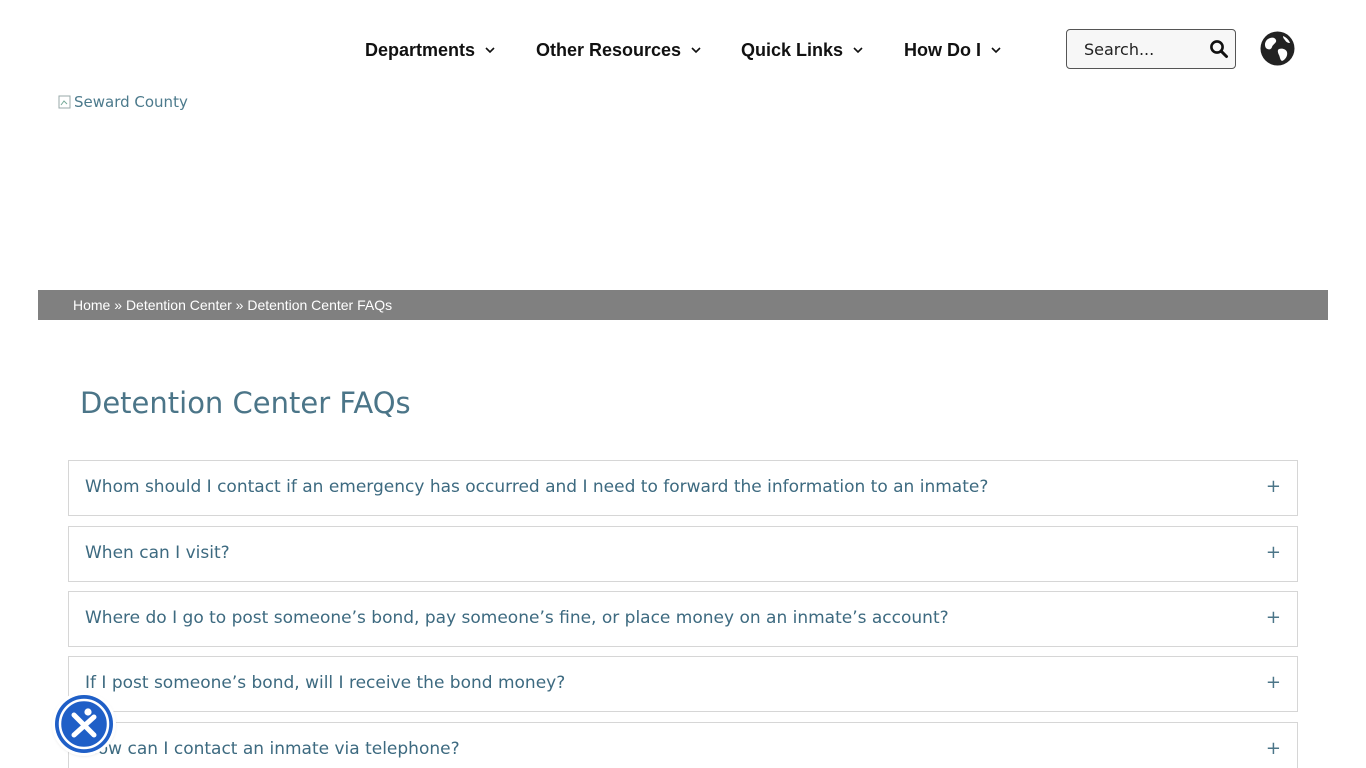  I want to click on accessibility-icon, so click(84, 724).